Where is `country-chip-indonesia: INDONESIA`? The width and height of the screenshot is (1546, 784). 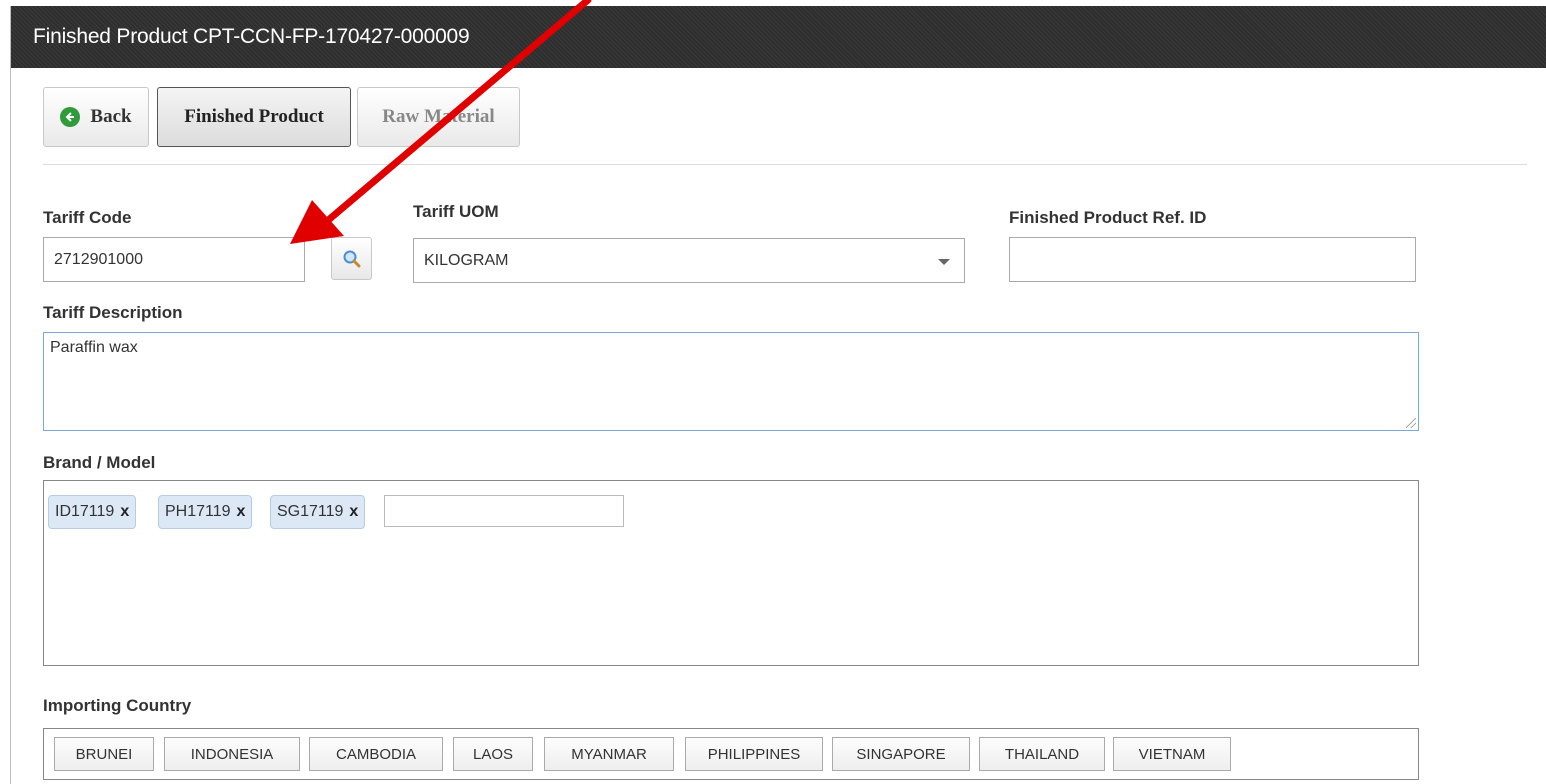
country-chip-indonesia: INDONESIA is located at coordinates (232, 754).